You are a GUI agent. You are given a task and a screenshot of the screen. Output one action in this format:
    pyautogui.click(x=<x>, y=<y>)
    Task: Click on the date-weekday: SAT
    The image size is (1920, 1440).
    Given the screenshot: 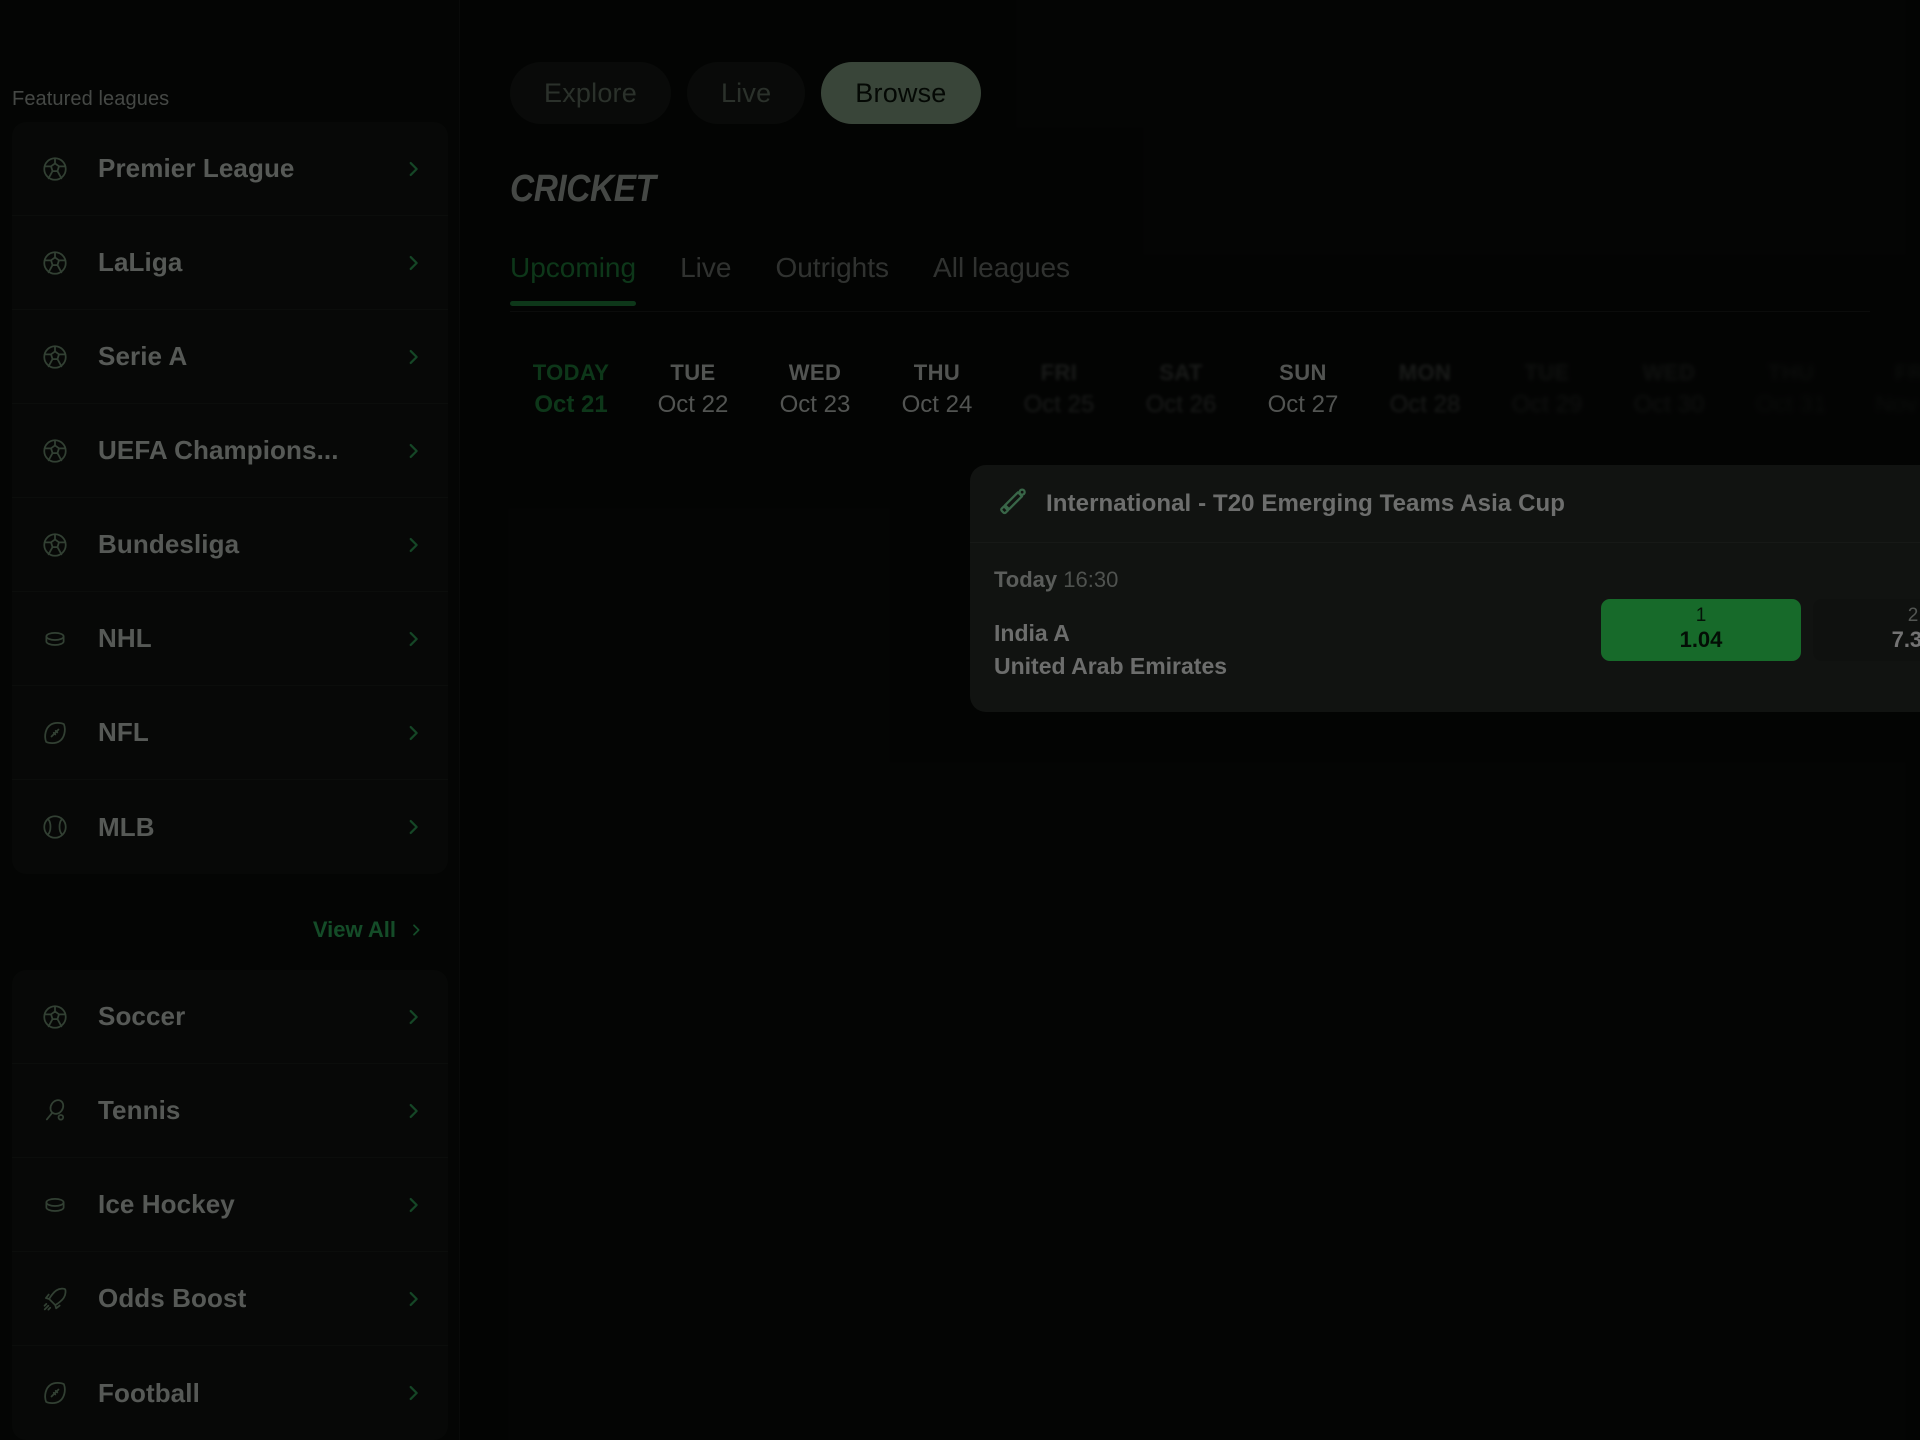 What is the action you would take?
    pyautogui.click(x=1181, y=372)
    